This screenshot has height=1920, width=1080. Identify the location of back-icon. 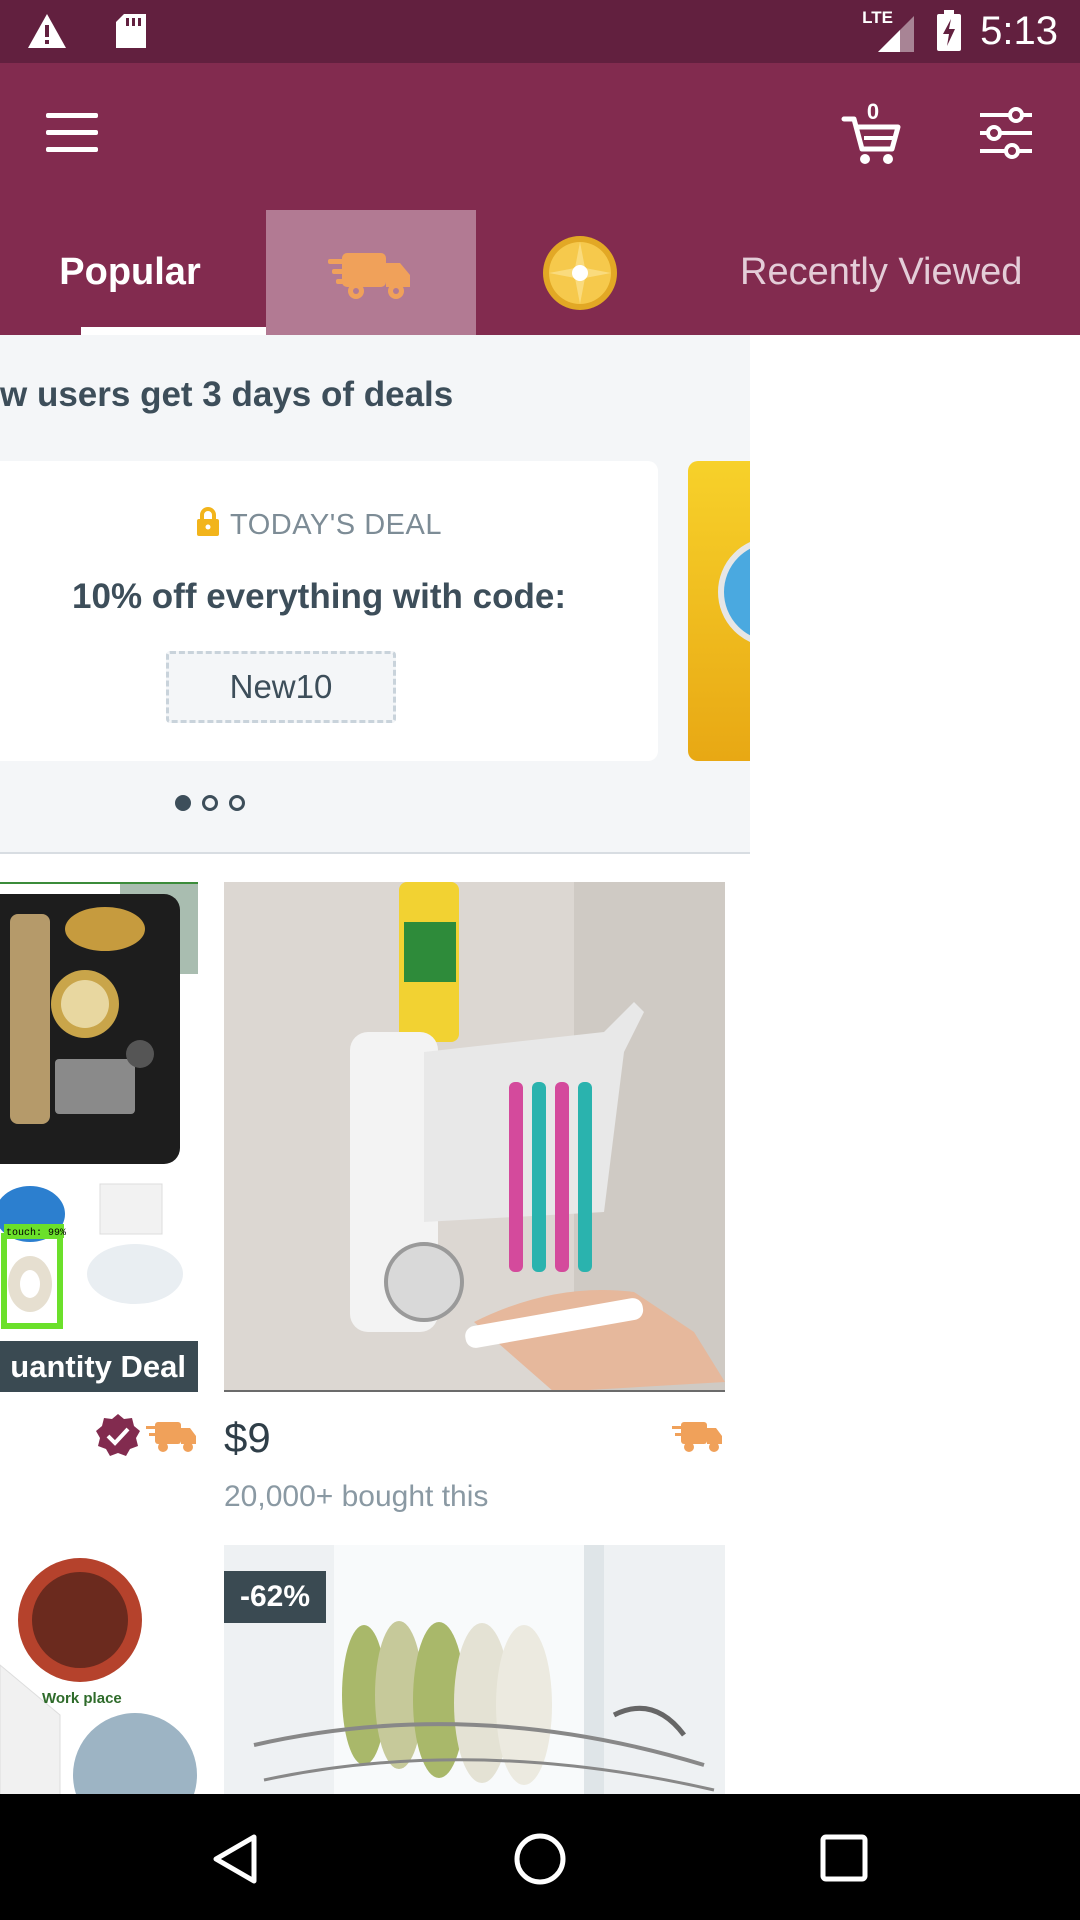
(235, 1859).